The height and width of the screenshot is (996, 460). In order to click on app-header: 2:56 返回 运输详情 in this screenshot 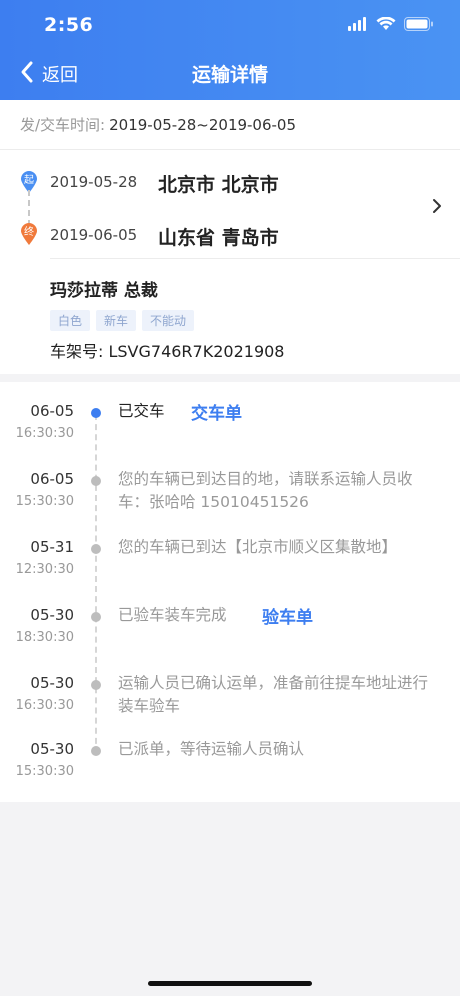, I will do `click(230, 50)`.